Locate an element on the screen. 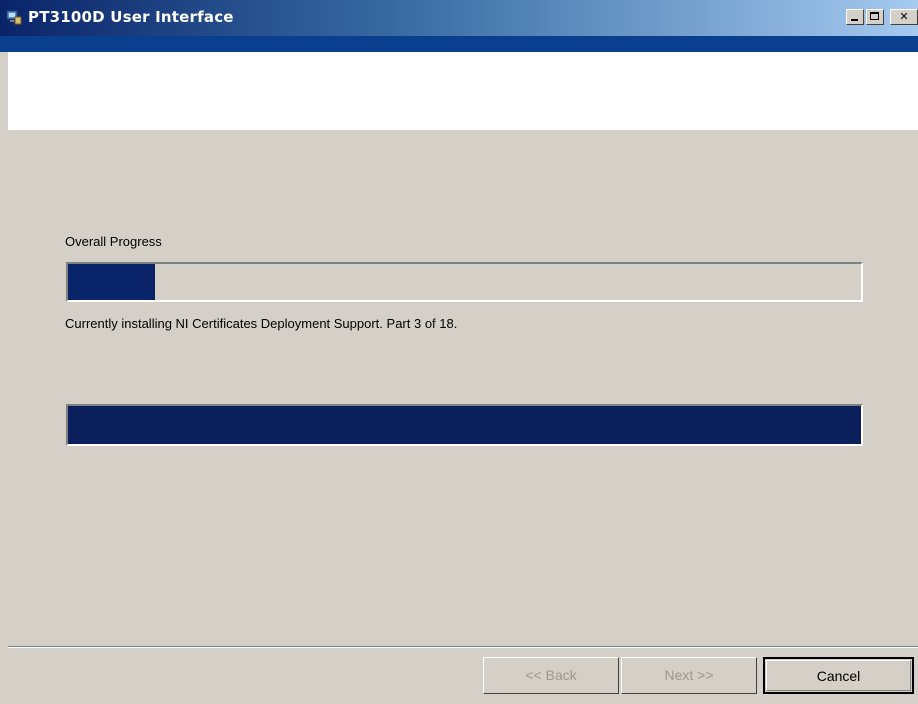 The image size is (918, 704). title-bar-strip is located at coordinates (459, 44).